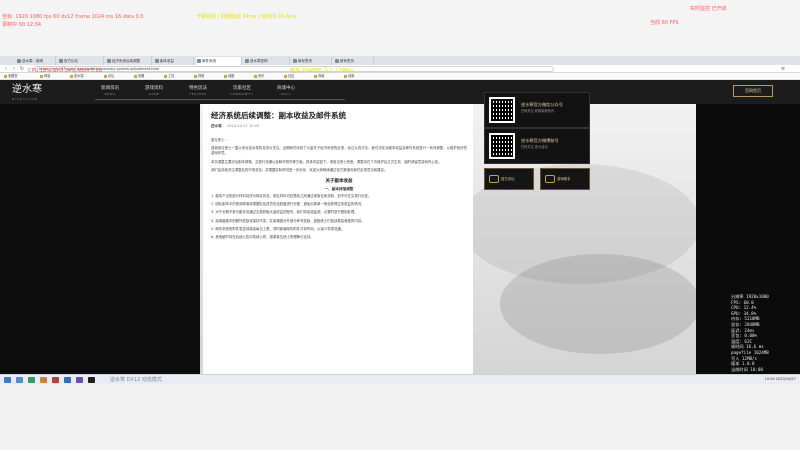  Describe the element at coordinates (349, 76) in the screenshot. I see `bookmark-item: 设置` at that location.